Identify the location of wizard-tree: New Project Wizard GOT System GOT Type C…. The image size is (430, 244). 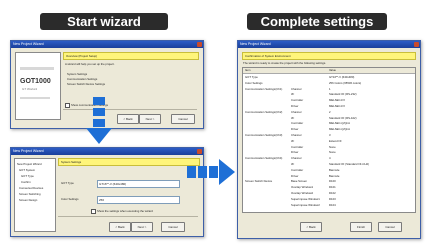
(35, 195).